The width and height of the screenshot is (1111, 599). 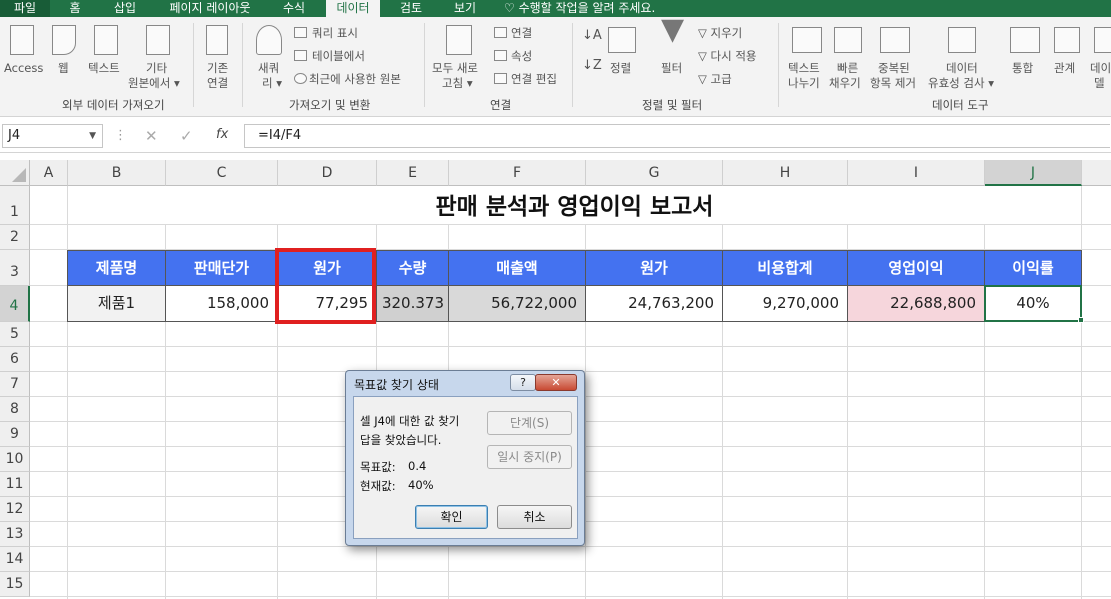 I want to click on row-header-7: 7, so click(x=15, y=384).